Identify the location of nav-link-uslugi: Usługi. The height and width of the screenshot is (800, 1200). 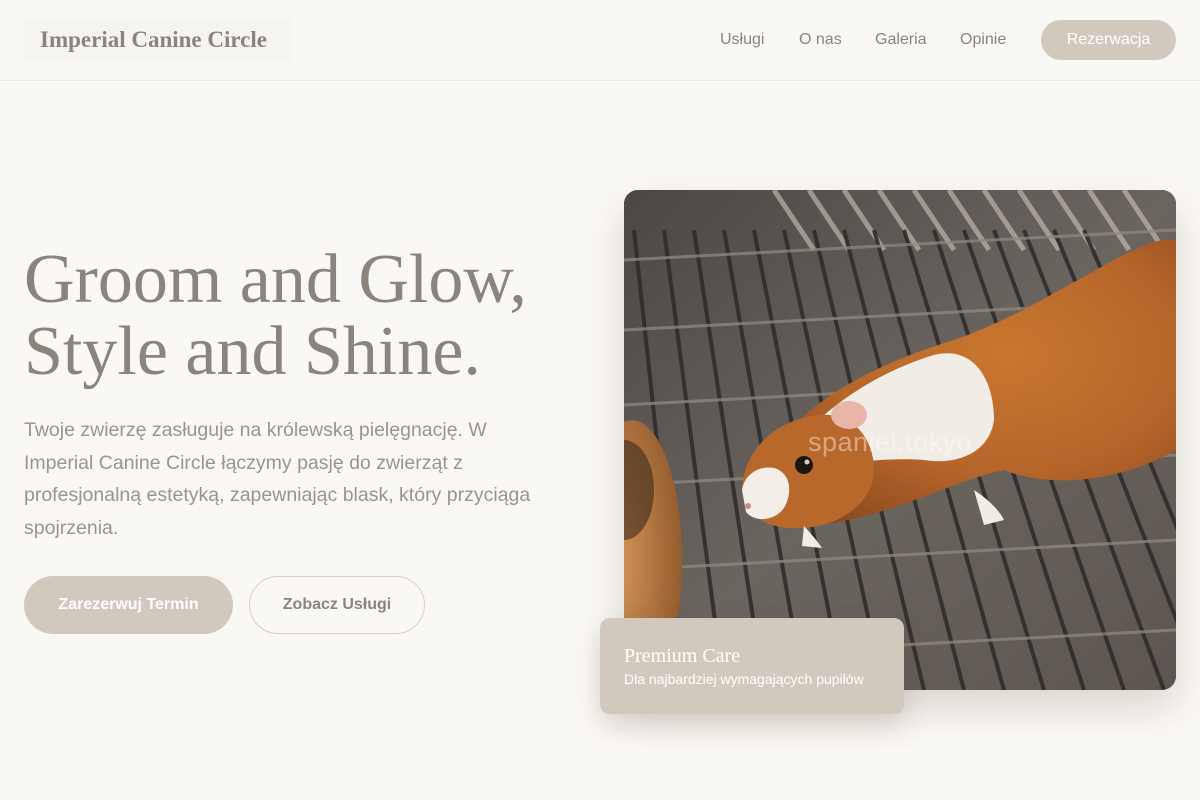
(742, 40).